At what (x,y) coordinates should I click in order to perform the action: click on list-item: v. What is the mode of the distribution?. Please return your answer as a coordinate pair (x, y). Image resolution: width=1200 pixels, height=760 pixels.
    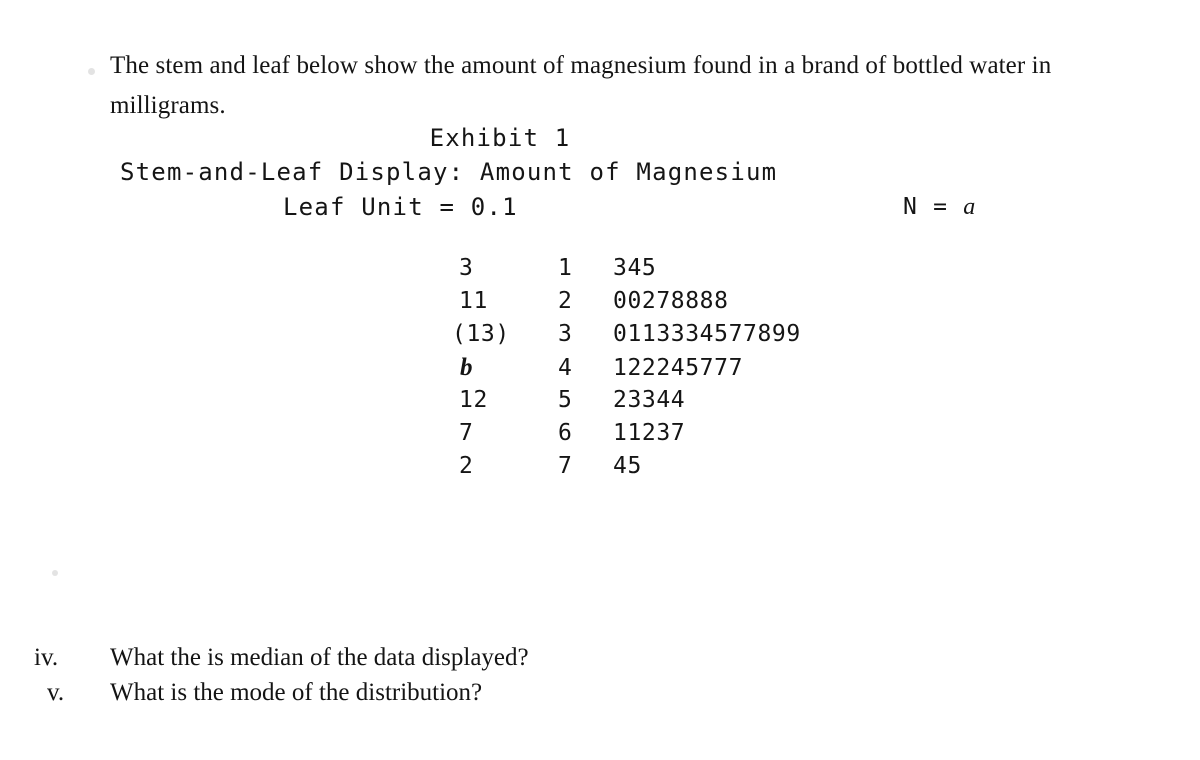
    Looking at the image, I should click on (281, 696).